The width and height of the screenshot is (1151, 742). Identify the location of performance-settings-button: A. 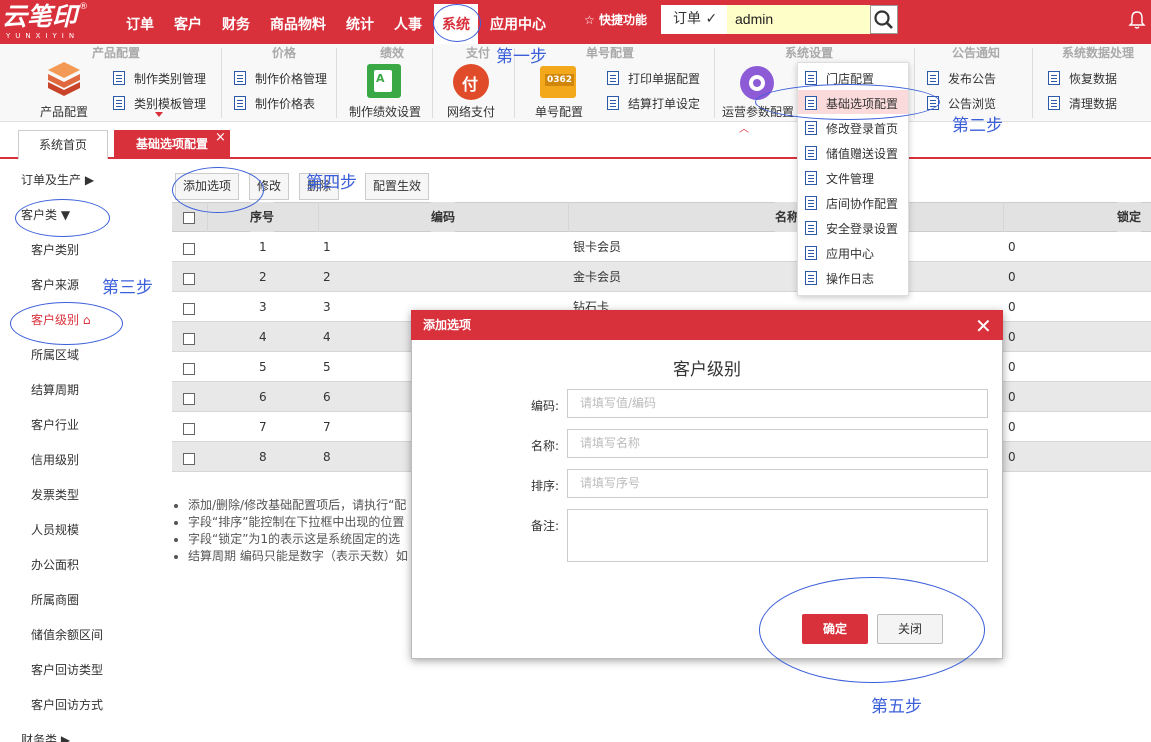
(384, 81).